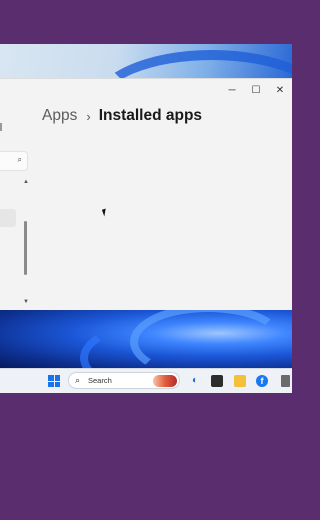  What do you see at coordinates (100, 380) in the screenshot?
I see `taskbar-search-label: Search` at bounding box center [100, 380].